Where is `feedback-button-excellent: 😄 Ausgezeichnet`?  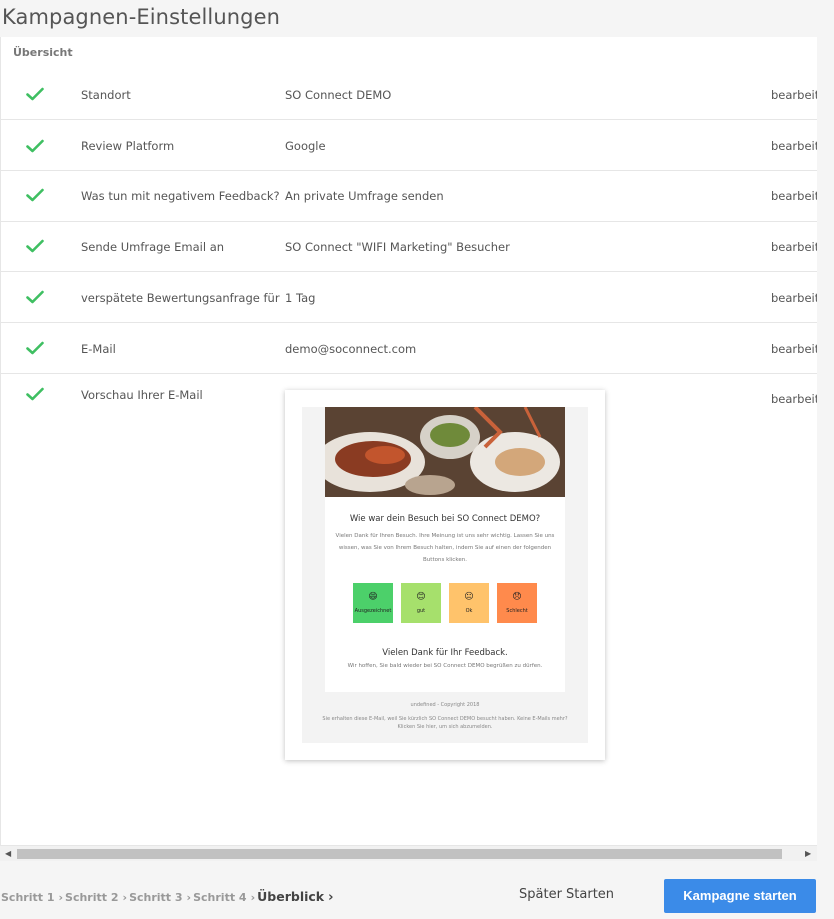
feedback-button-excellent: 😄 Ausgezeichnet is located at coordinates (373, 603).